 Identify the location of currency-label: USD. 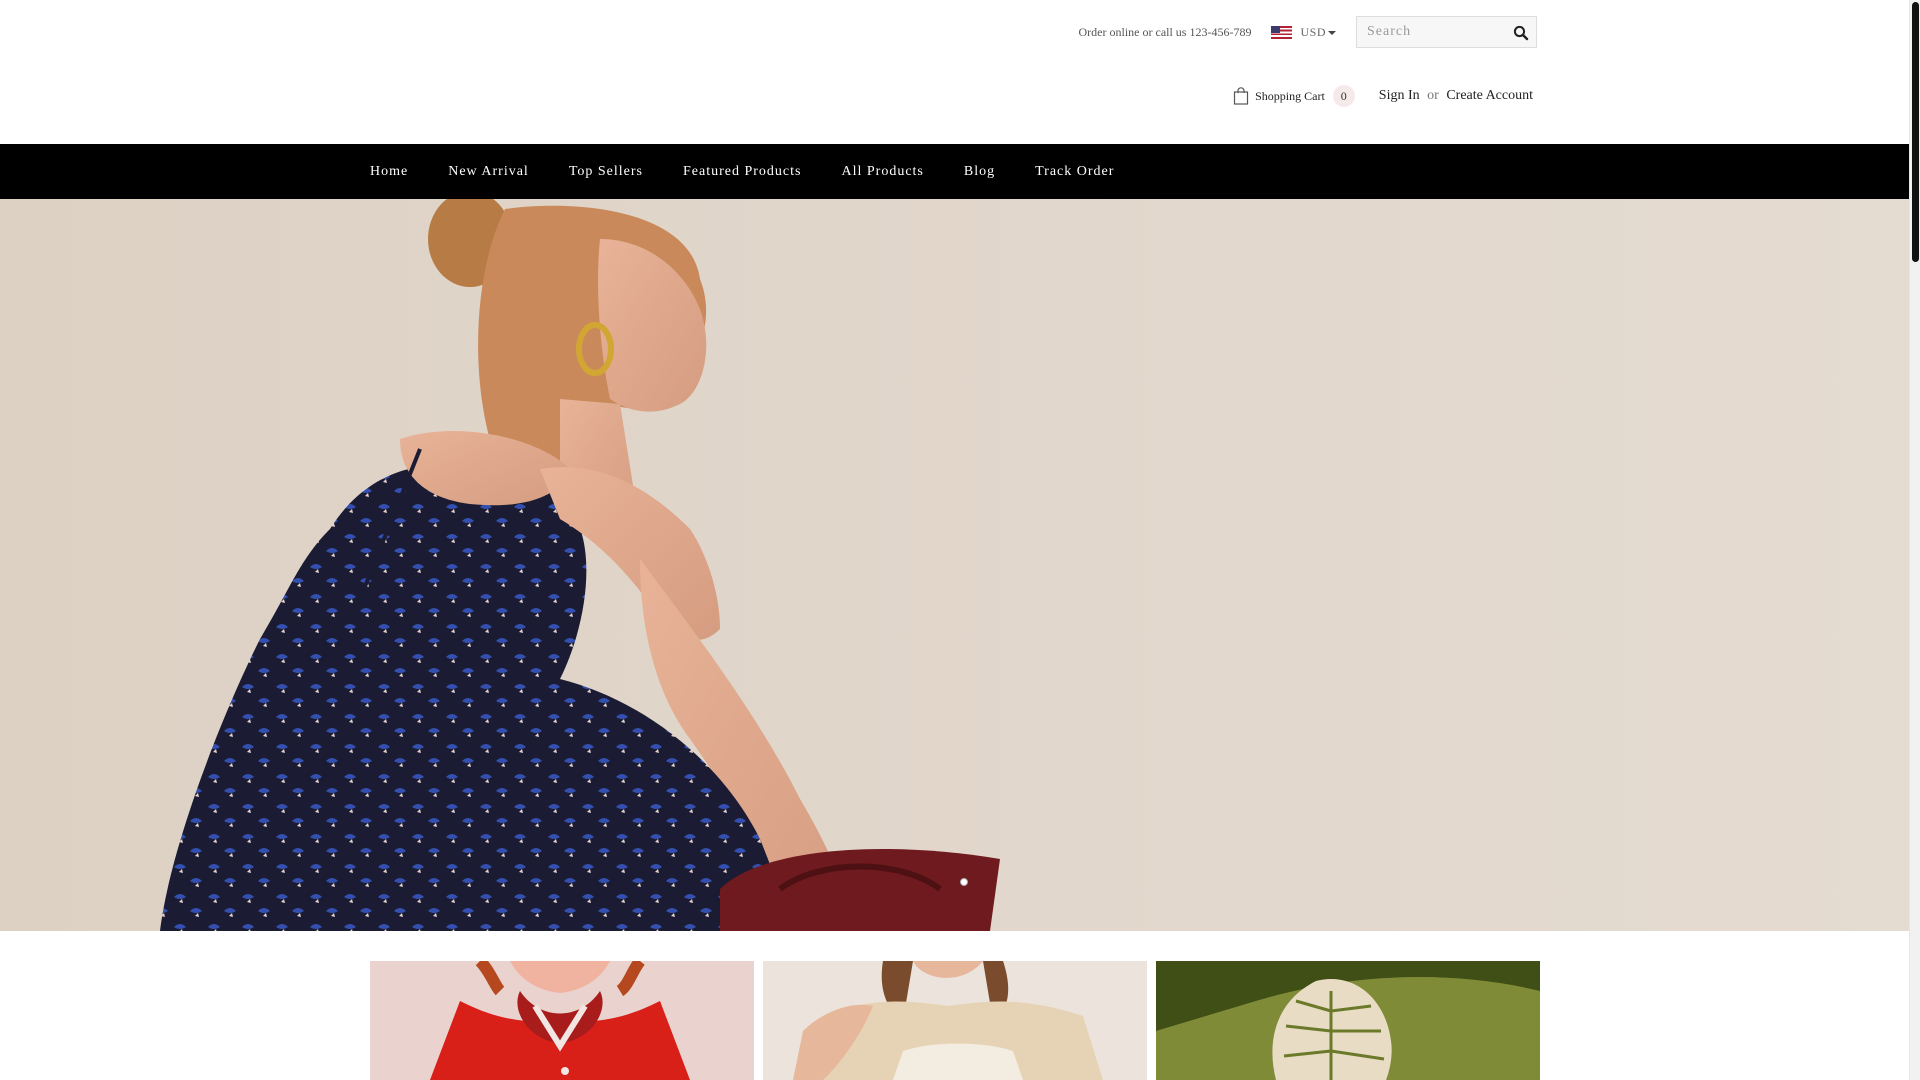
(1313, 31).